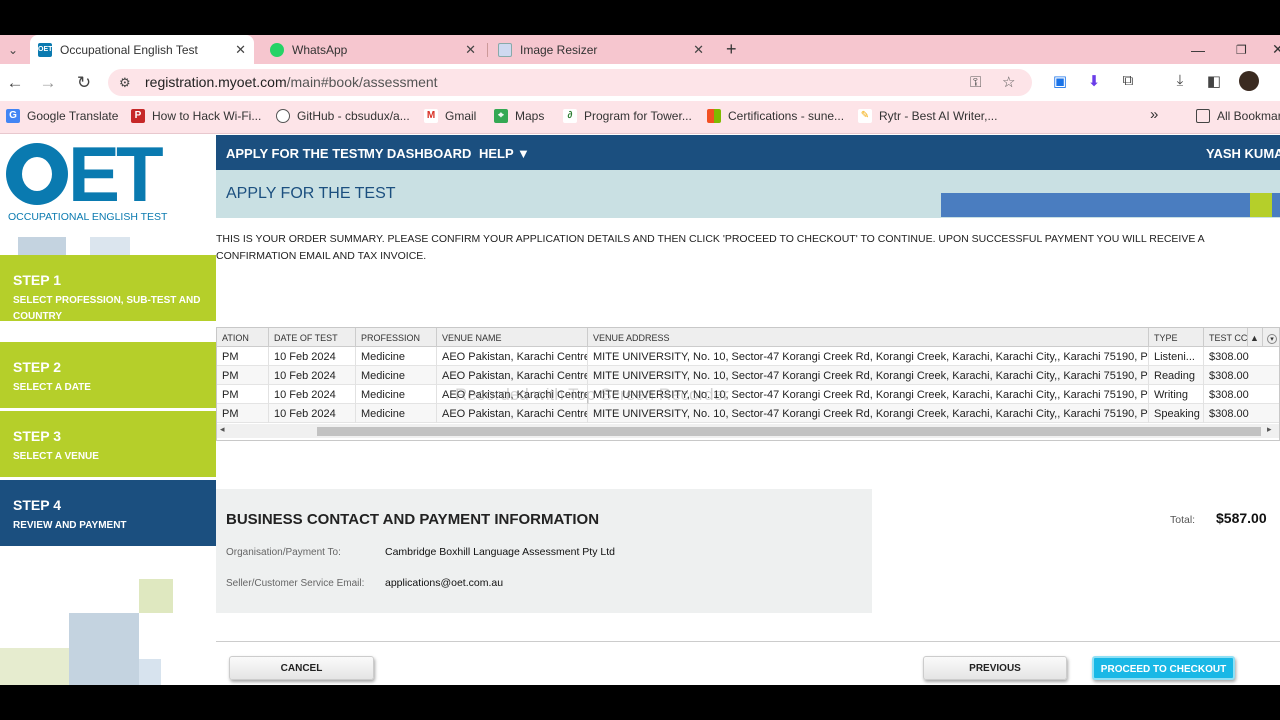 Image resolution: width=1280 pixels, height=720 pixels. Describe the element at coordinates (975, 82) in the screenshot. I see `password-key-icon: ⚿` at that location.